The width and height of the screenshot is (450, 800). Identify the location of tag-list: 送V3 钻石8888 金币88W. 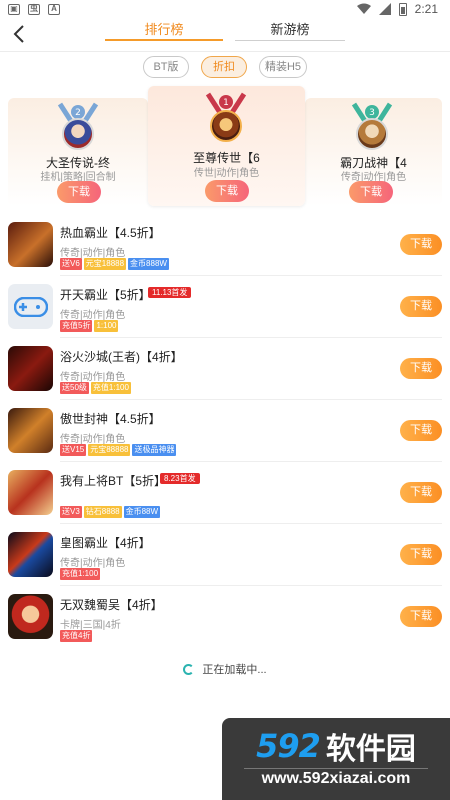
(110, 512).